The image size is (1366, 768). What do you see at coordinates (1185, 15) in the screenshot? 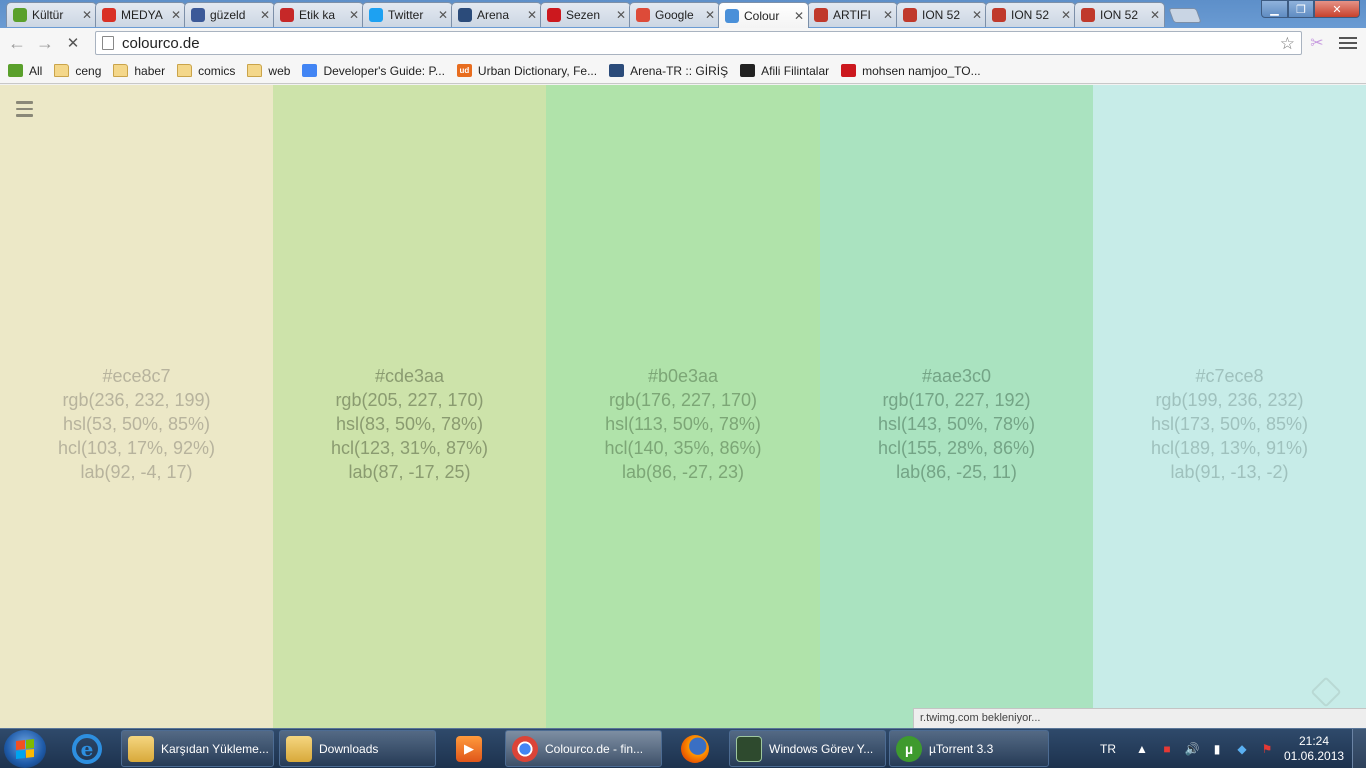
I see `new-tab-button` at bounding box center [1185, 15].